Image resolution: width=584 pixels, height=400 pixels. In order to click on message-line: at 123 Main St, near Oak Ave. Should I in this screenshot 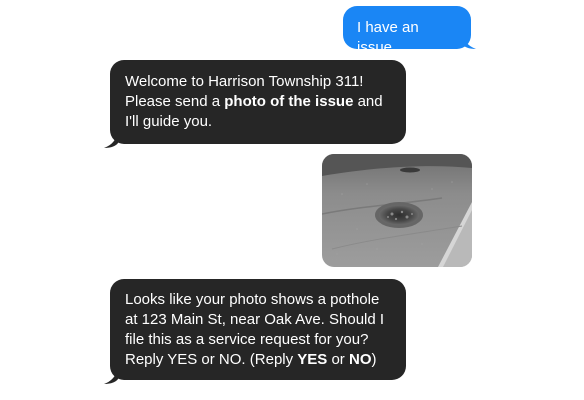, I will do `click(255, 319)`.